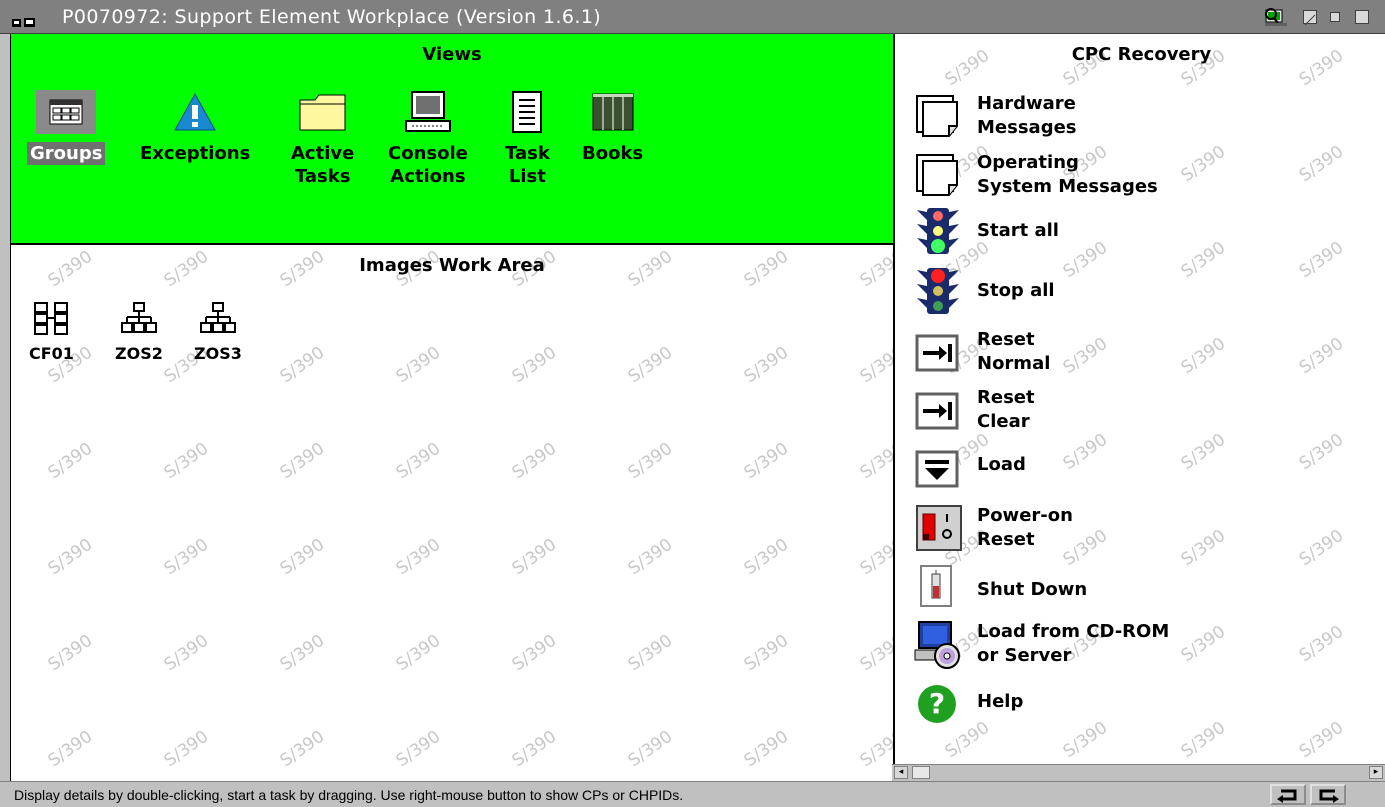 The image size is (1385, 807). I want to click on task-label: Stop all, so click(1016, 290).